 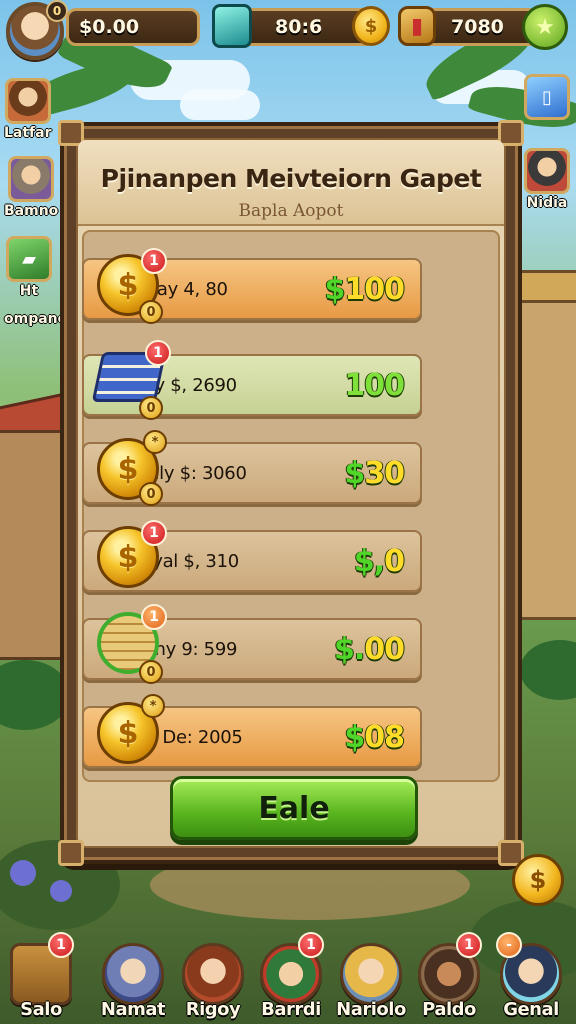 I want to click on offer-price: 100, so click(x=374, y=385).